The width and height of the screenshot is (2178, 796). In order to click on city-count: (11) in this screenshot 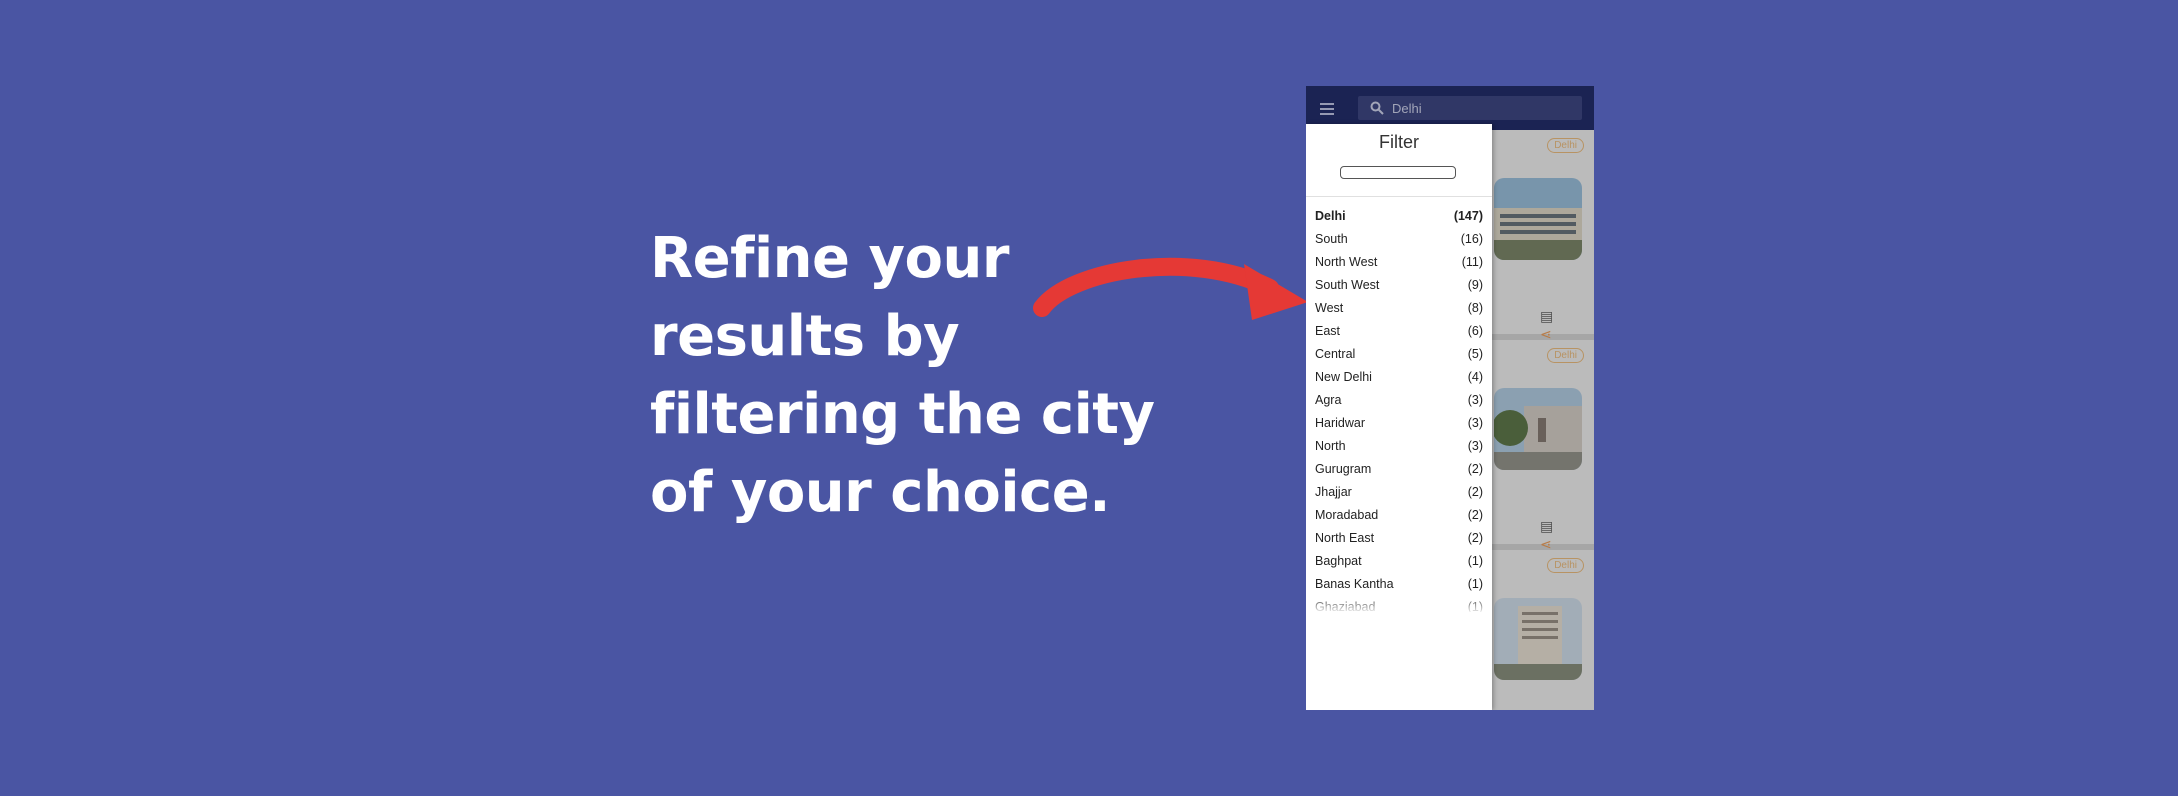, I will do `click(1472, 261)`.